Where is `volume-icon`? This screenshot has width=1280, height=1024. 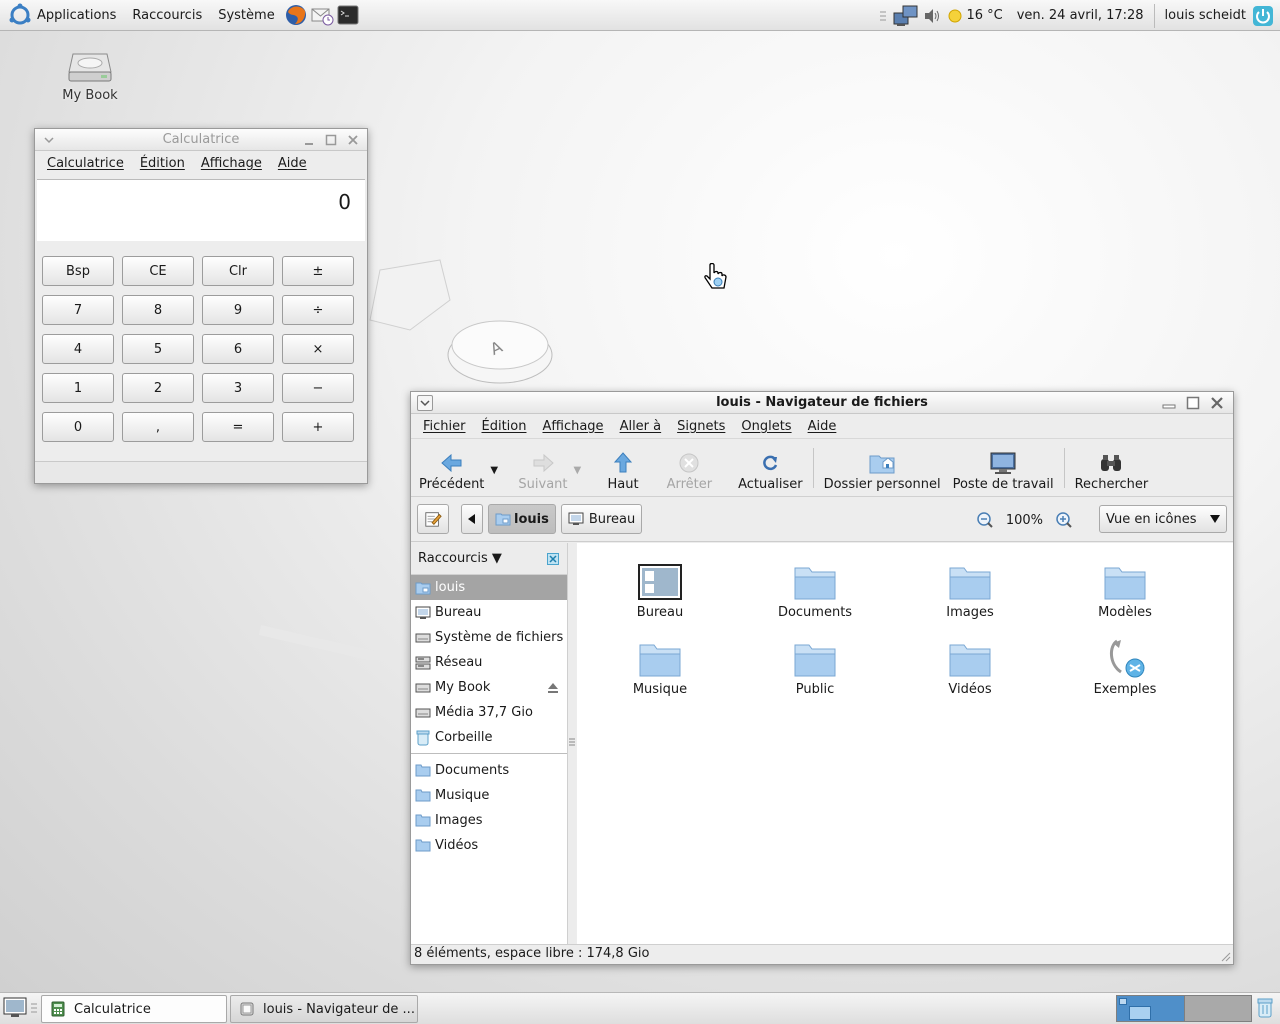 volume-icon is located at coordinates (932, 16).